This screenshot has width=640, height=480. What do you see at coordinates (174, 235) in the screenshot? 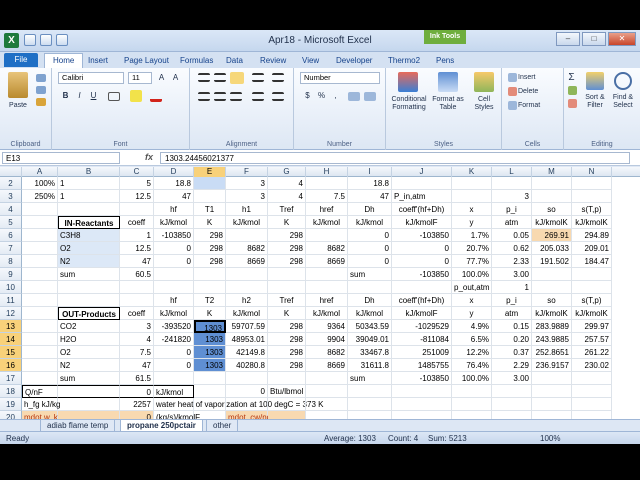
I see `cell-d6: -103850` at bounding box center [174, 235].